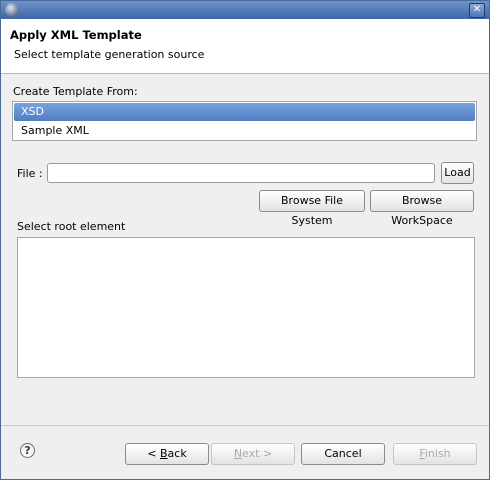 The width and height of the screenshot is (490, 480). I want to click on browse-file-system-button: Browse File System, so click(312, 208).